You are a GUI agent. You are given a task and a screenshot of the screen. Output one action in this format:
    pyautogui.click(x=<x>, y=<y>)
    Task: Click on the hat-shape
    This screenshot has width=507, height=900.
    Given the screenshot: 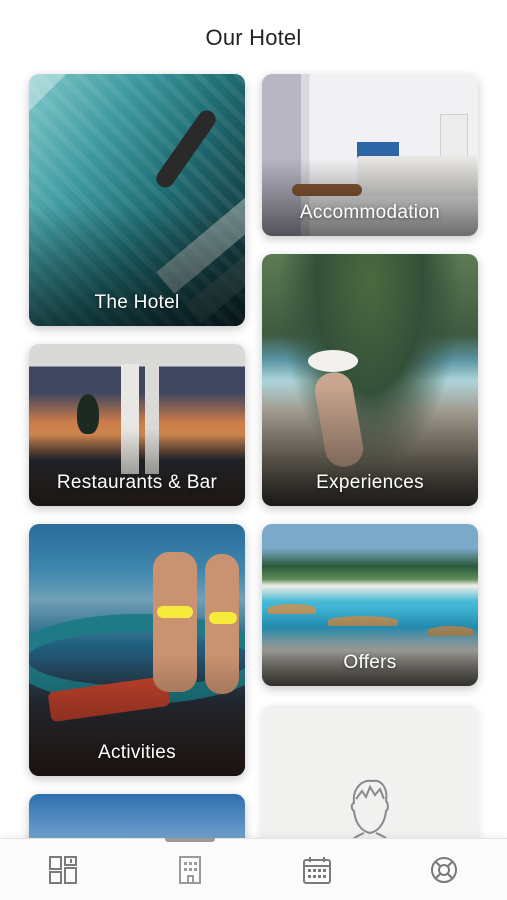 What is the action you would take?
    pyautogui.click(x=333, y=361)
    